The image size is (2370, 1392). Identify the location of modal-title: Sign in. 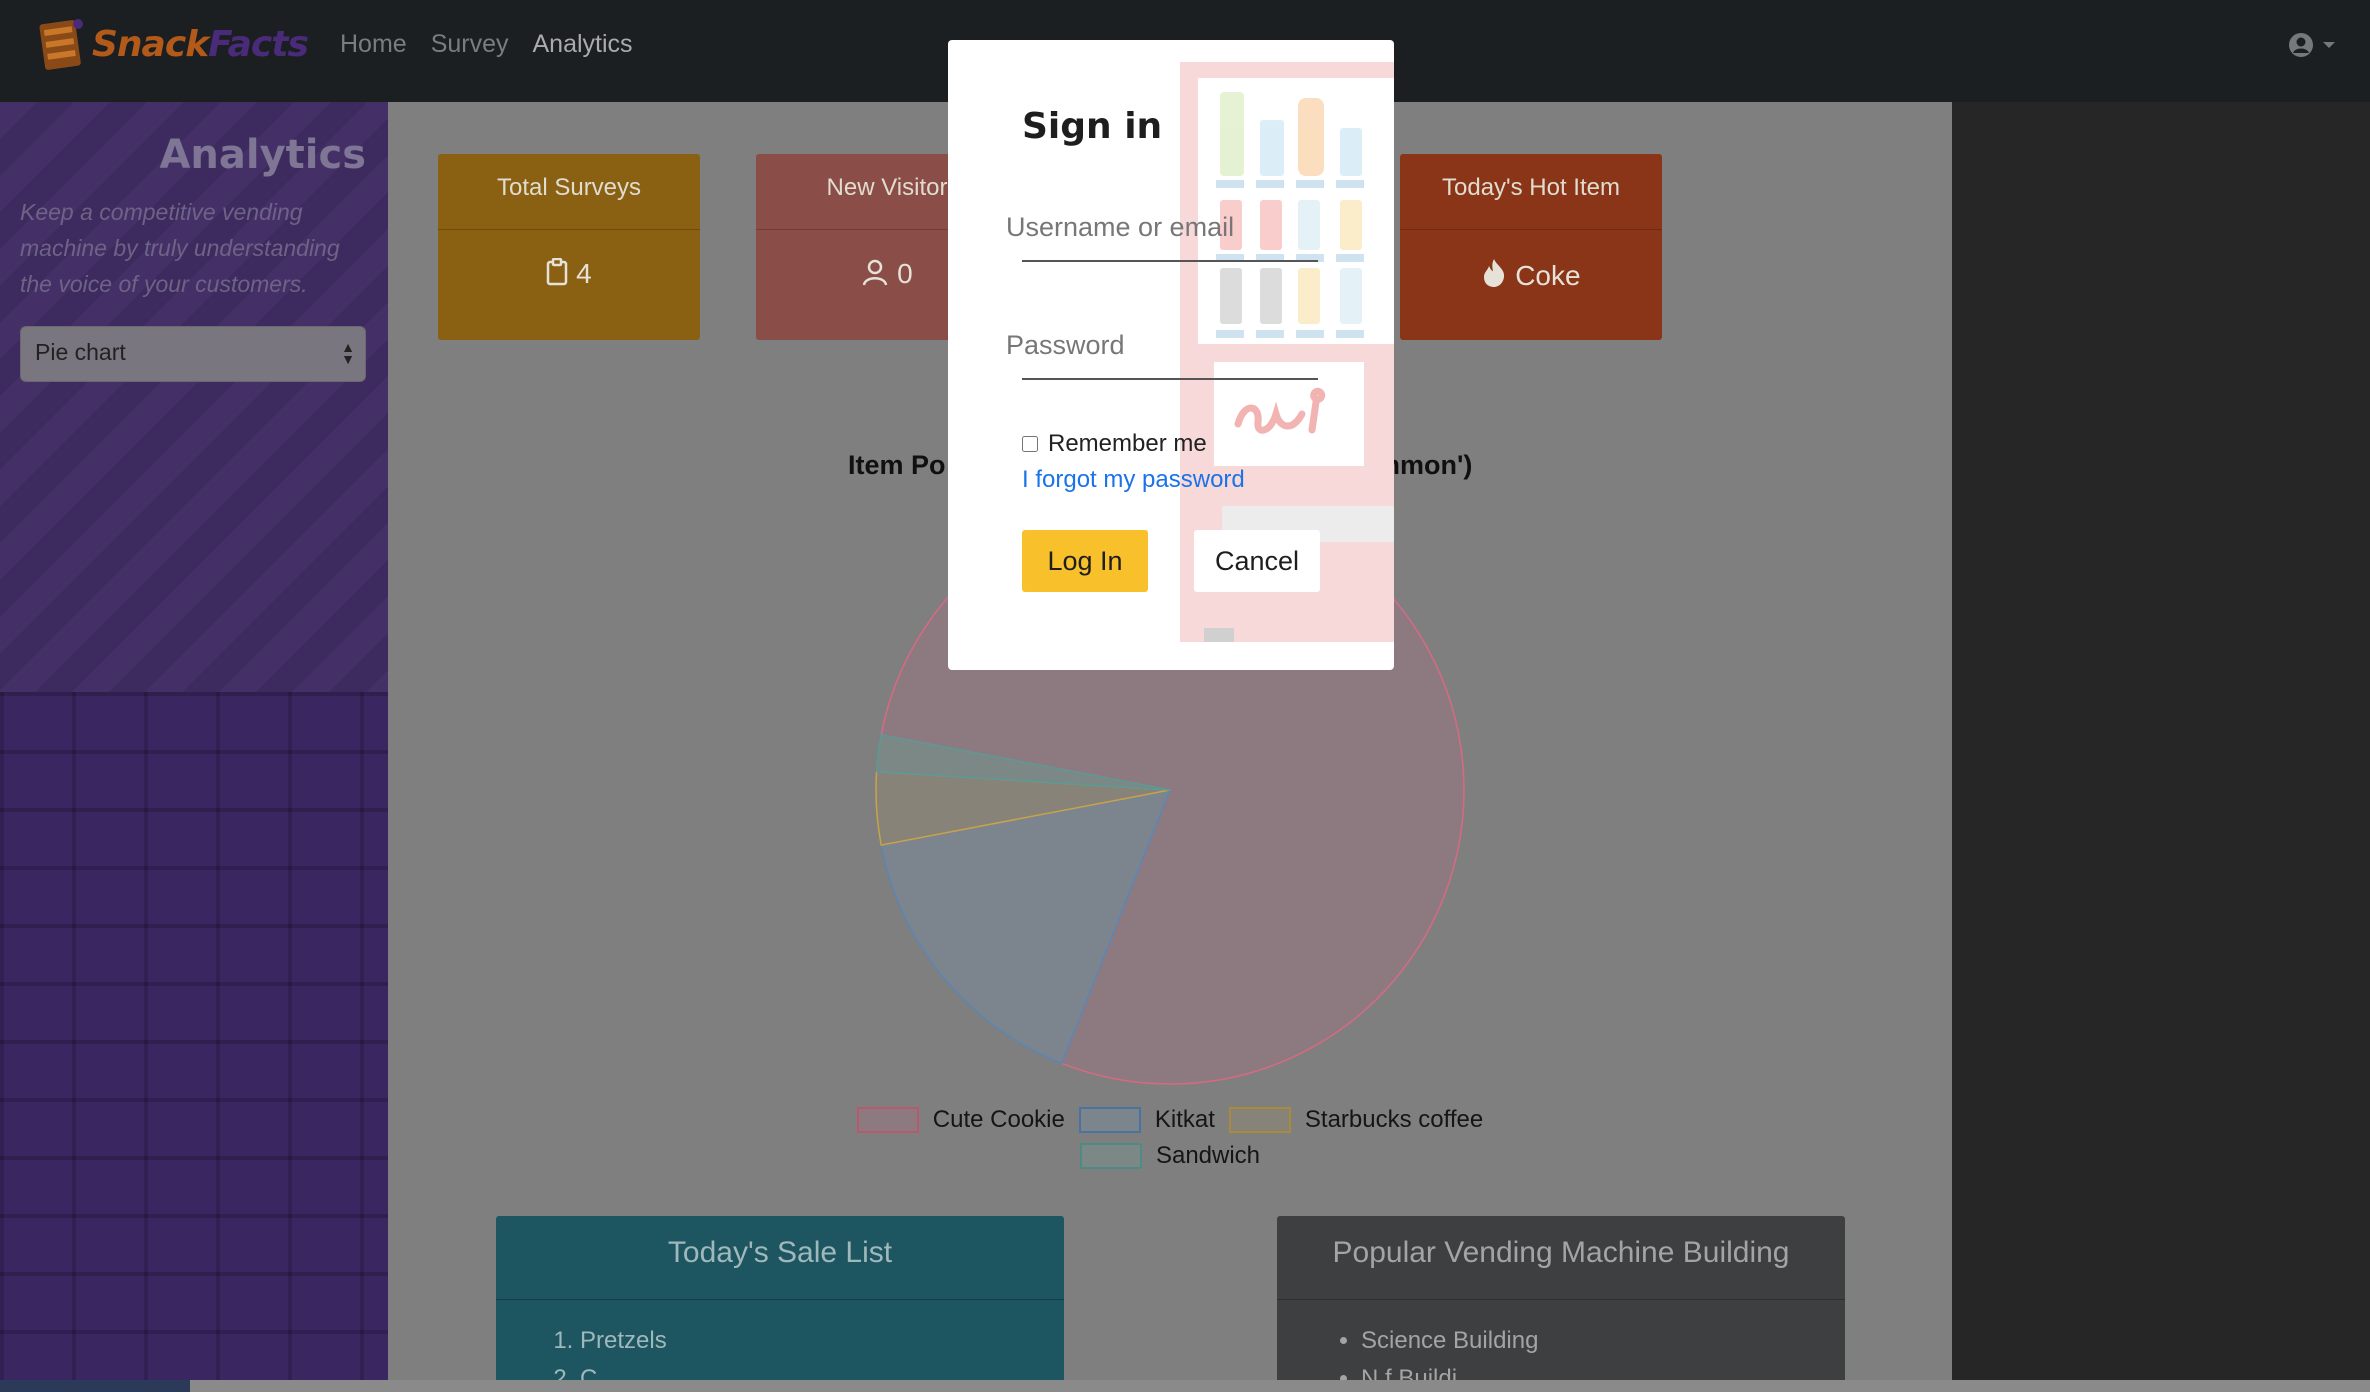
(1092, 126).